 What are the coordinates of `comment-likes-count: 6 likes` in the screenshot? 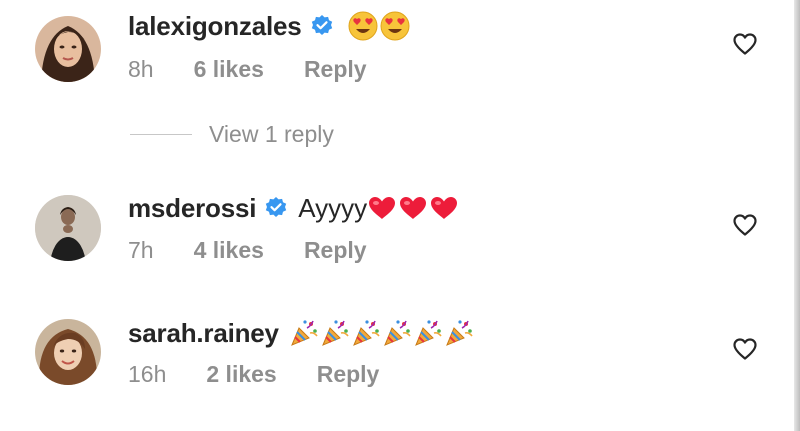 It's located at (229, 69).